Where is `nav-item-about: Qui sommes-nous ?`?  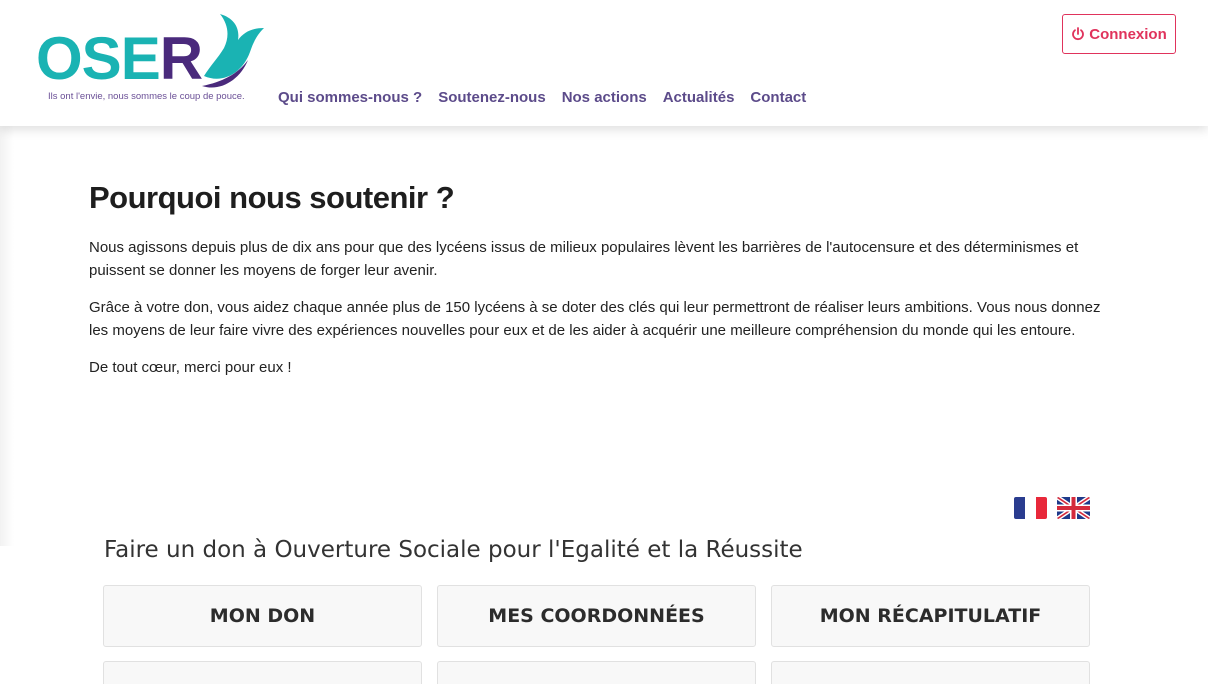
nav-item-about: Qui sommes-nous ? is located at coordinates (350, 97).